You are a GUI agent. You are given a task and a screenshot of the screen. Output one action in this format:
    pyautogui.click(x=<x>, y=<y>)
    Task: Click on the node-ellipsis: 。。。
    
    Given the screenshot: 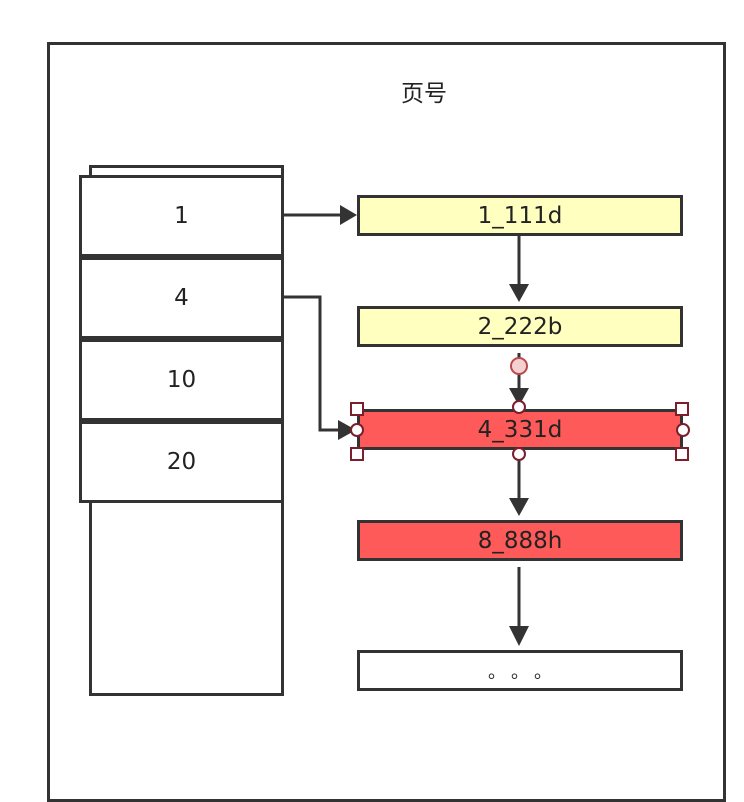 What is the action you would take?
    pyautogui.click(x=520, y=670)
    